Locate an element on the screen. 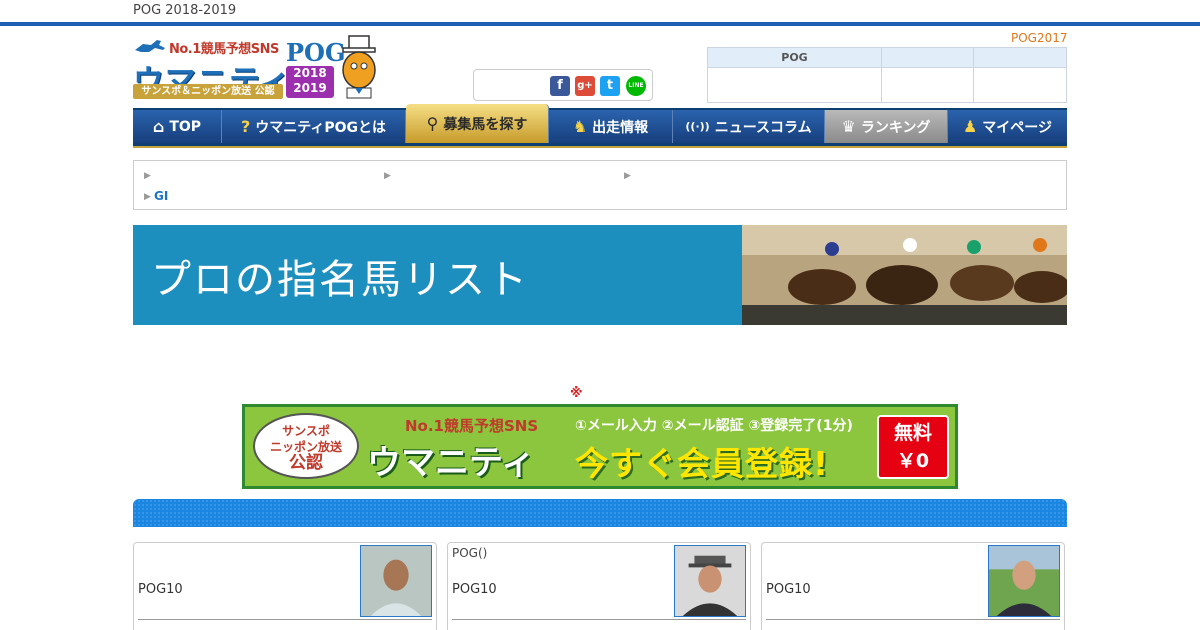 Image resolution: width=1200 pixels, height=630 pixels. logo-sub: サンスポ＆ニッポン放送 公認 is located at coordinates (208, 91).